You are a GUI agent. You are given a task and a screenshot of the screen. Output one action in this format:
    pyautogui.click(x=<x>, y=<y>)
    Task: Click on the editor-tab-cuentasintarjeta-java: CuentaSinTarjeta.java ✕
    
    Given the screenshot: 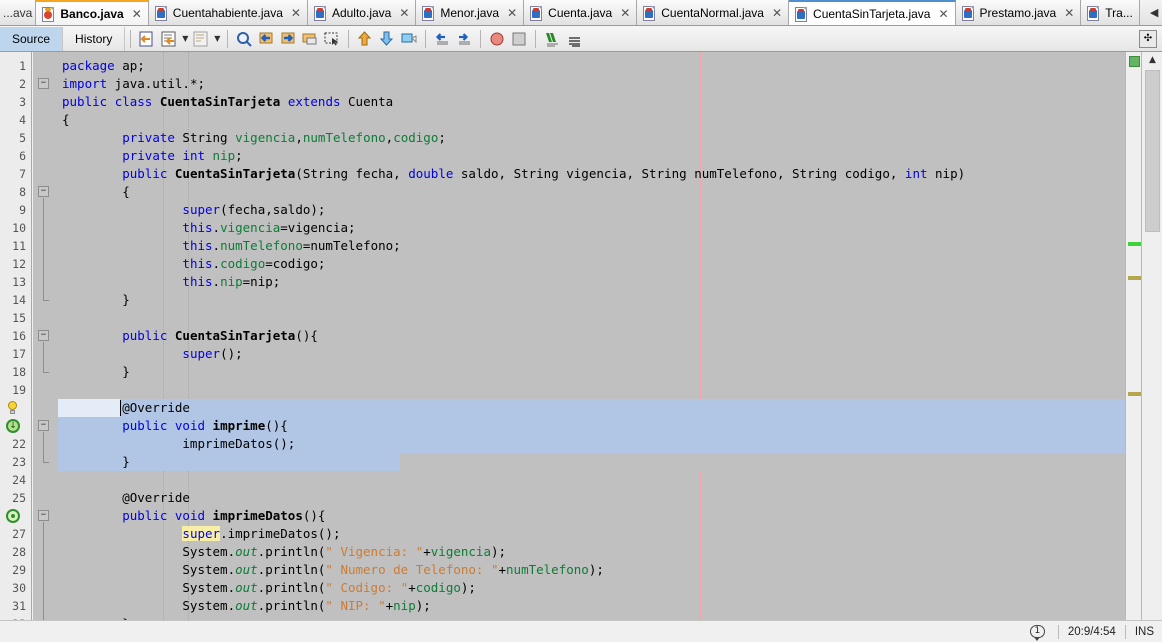 What is the action you would take?
    pyautogui.click(x=872, y=12)
    